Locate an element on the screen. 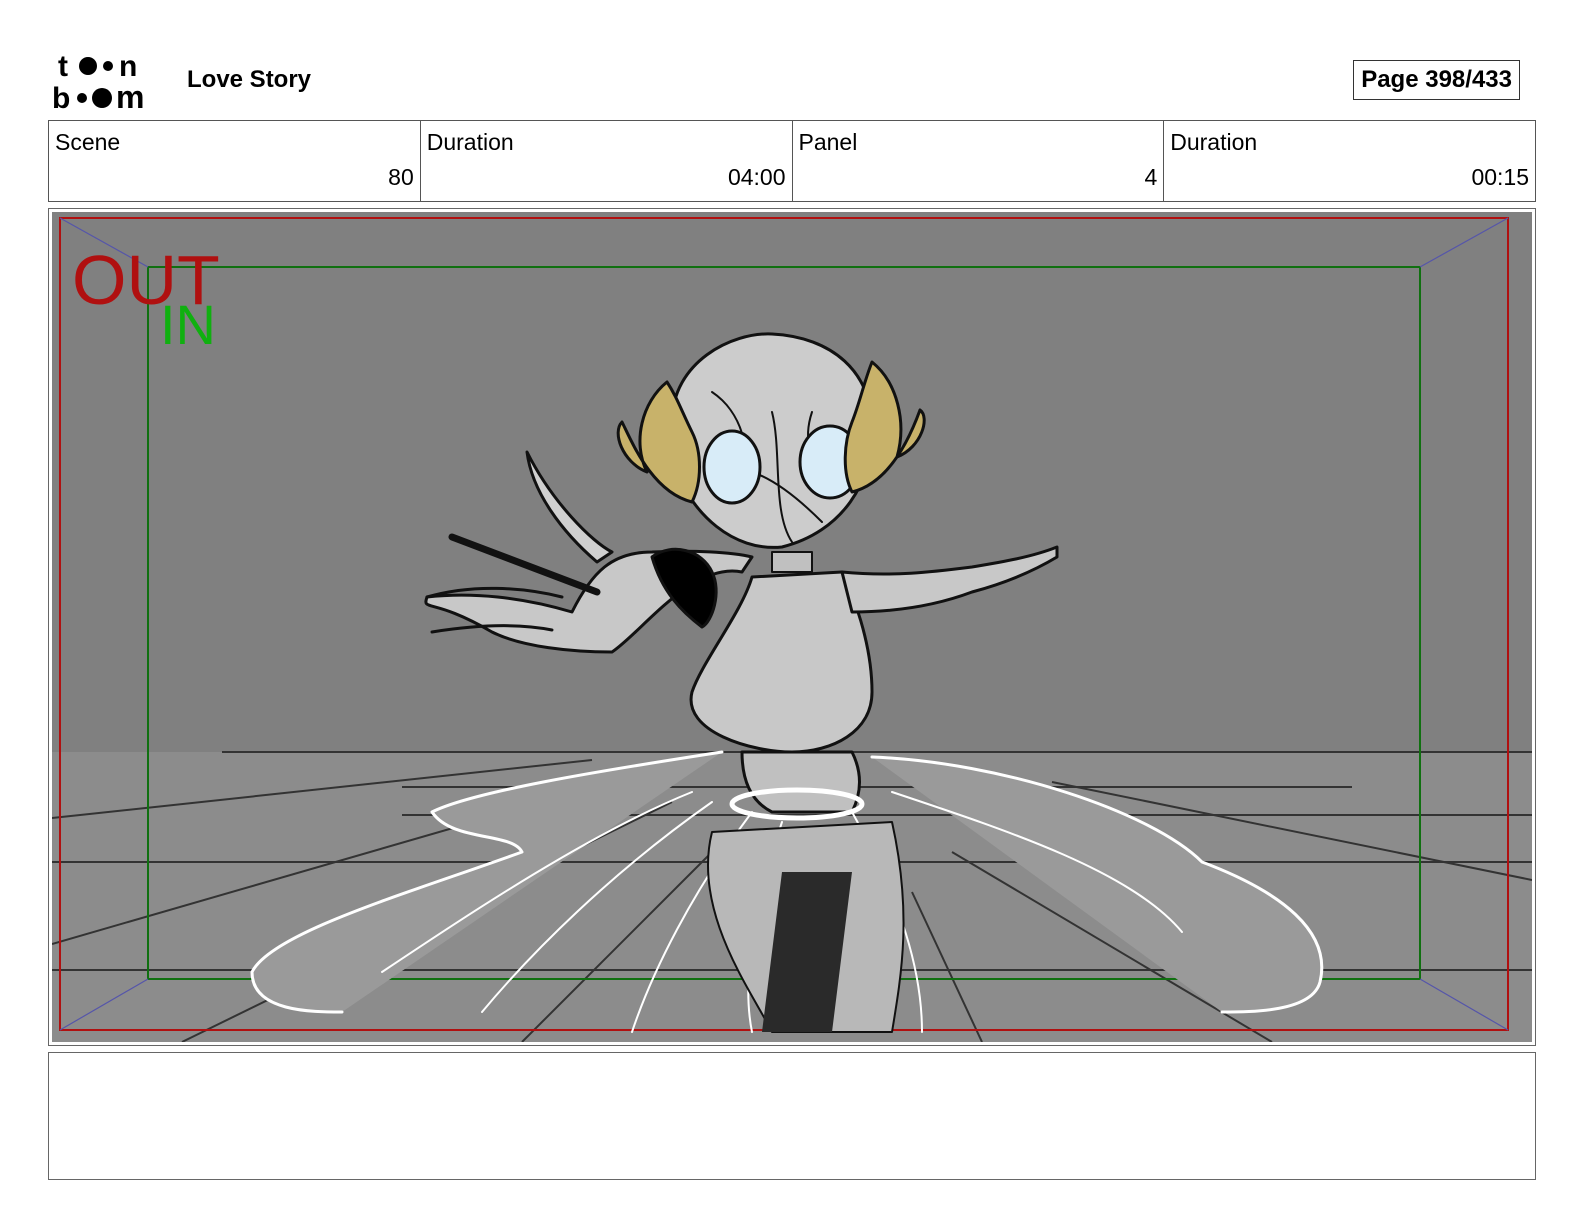 The image size is (1584, 1224). waist is located at coordinates (800, 782).